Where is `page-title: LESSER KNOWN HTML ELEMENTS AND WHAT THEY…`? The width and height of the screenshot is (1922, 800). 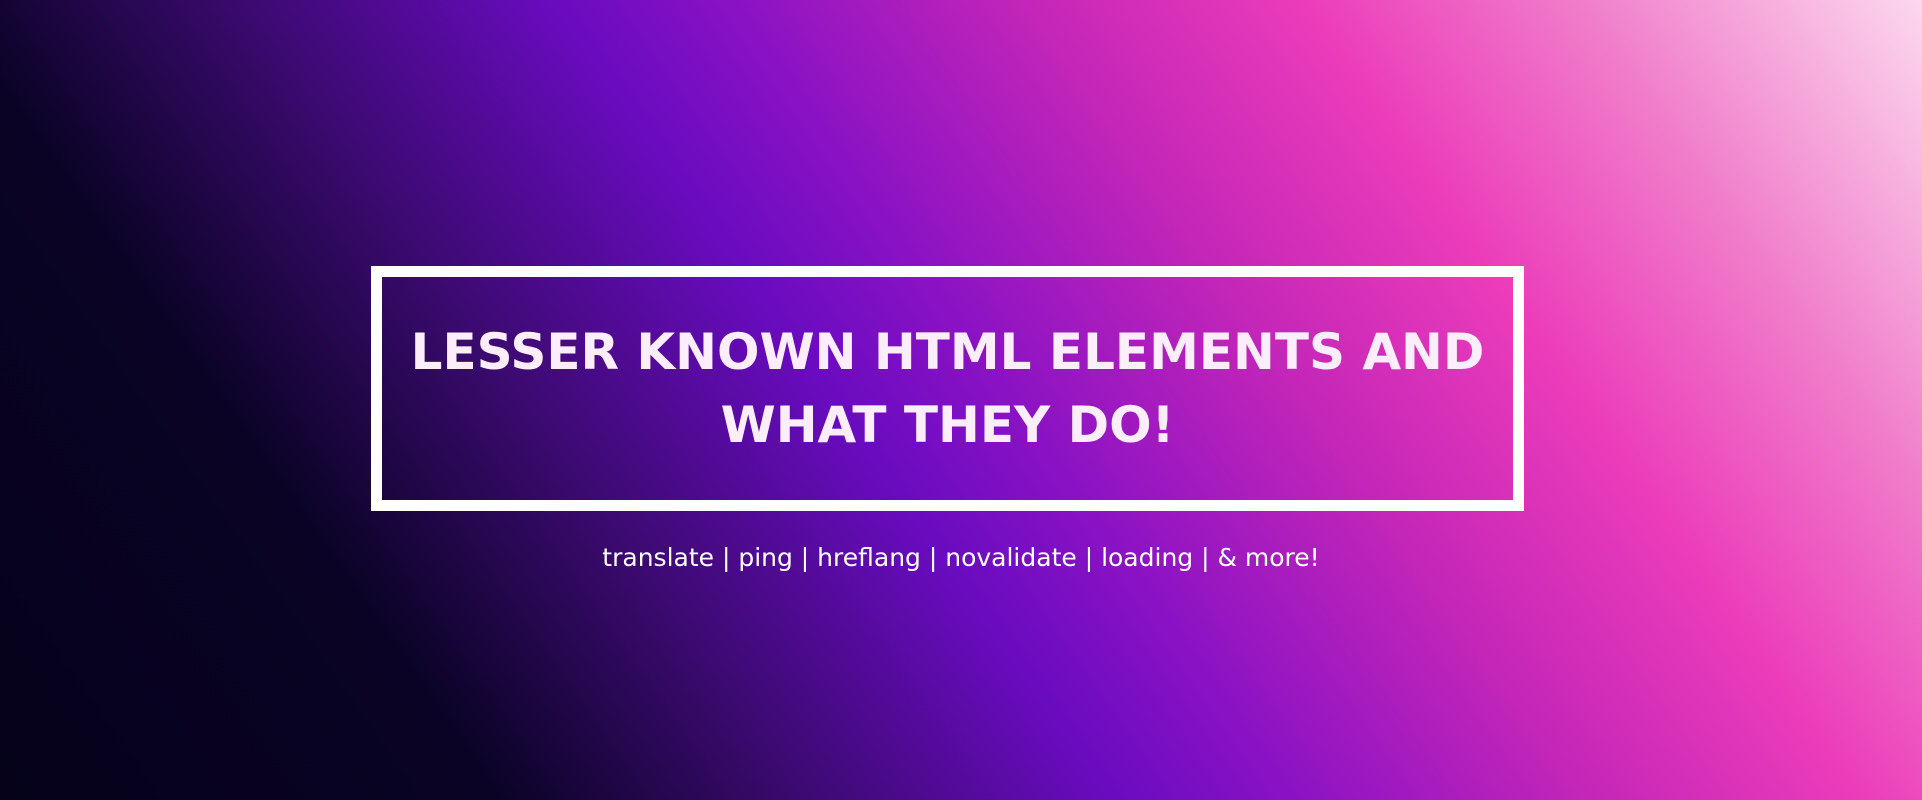
page-title: LESSER KNOWN HTML ELEMENTS AND WHAT THEY… is located at coordinates (948, 389).